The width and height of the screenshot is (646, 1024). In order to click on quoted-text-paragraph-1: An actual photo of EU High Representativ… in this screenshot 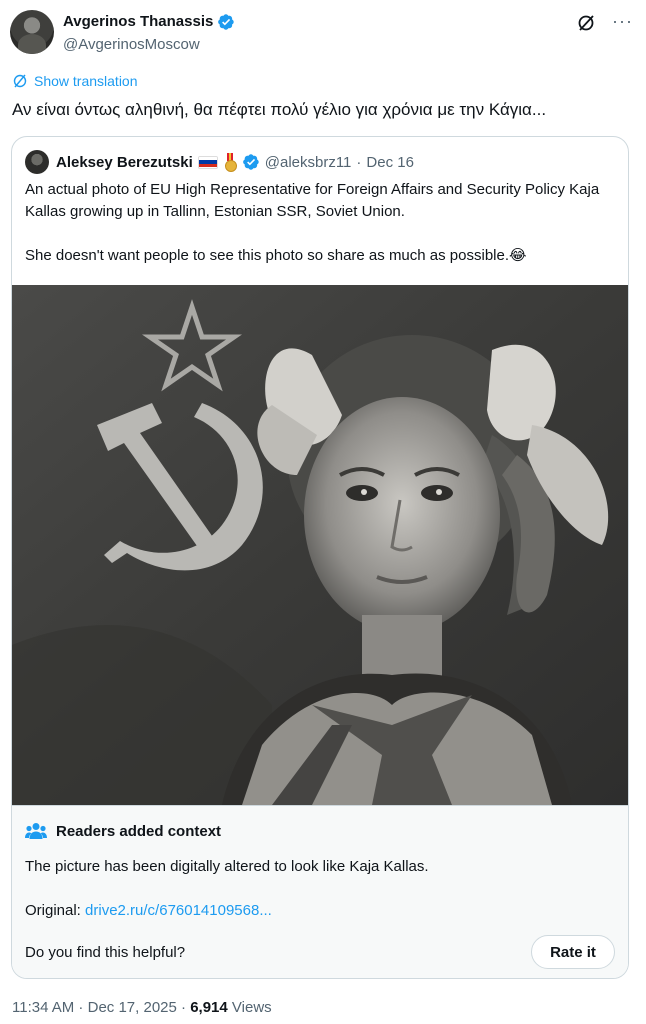, I will do `click(312, 200)`.